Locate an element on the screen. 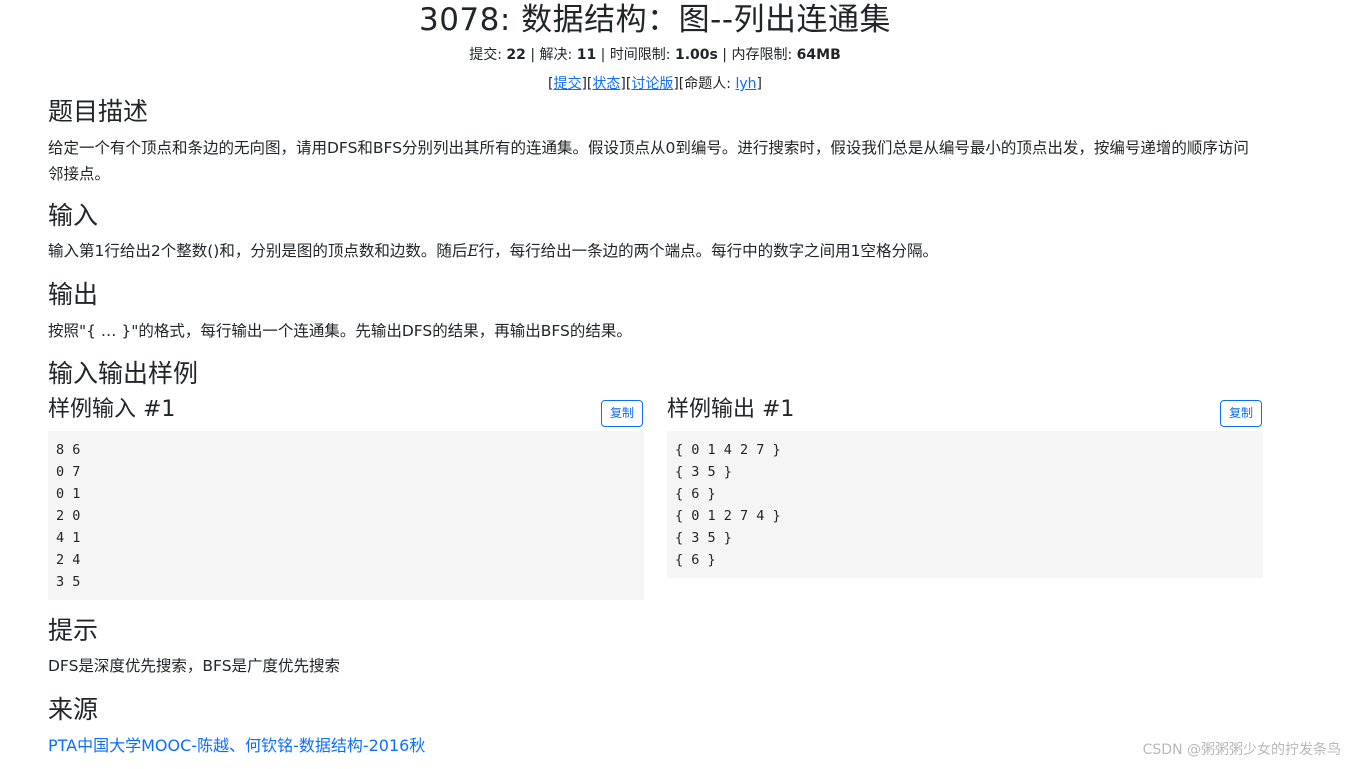 The width and height of the screenshot is (1355, 769). input-heading: 输入 is located at coordinates (73, 215).